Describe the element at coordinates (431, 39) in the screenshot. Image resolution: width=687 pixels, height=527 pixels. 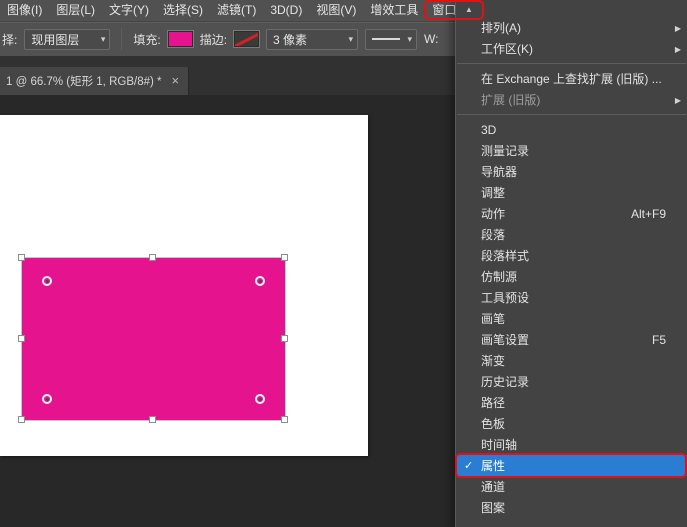
I see `width-field-label: W:` at that location.